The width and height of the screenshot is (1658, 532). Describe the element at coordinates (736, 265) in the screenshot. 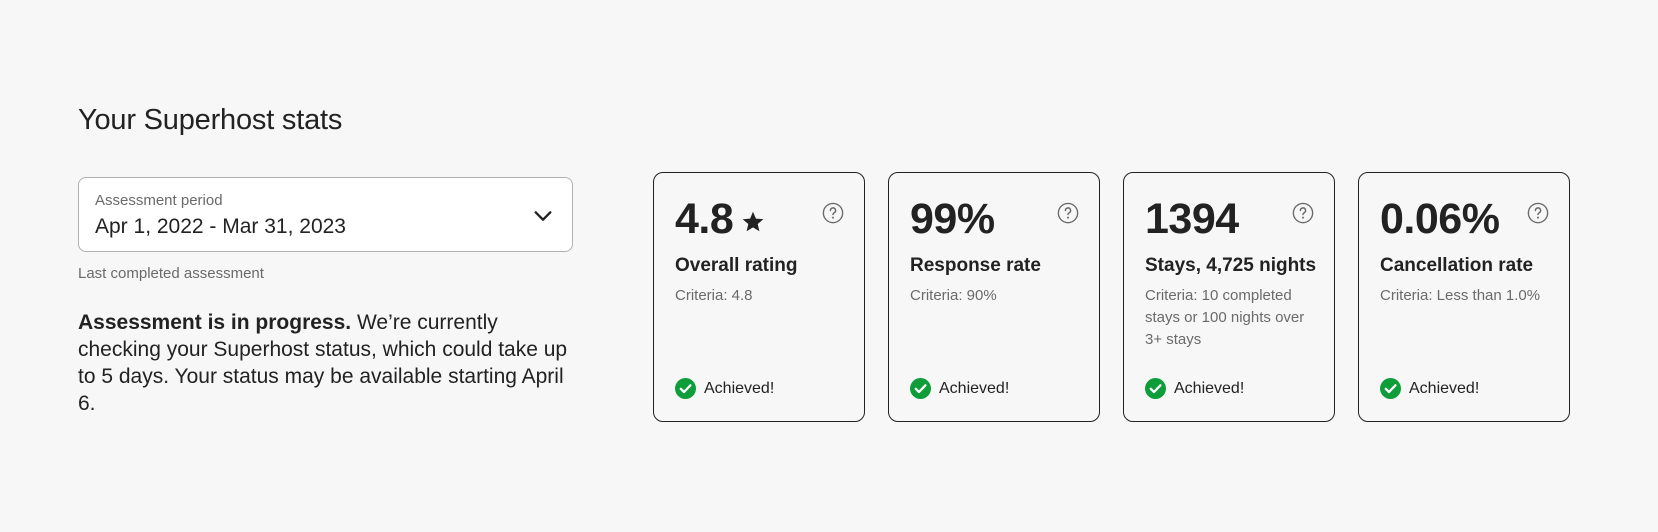

I see `stat-title: Overall rating` at that location.